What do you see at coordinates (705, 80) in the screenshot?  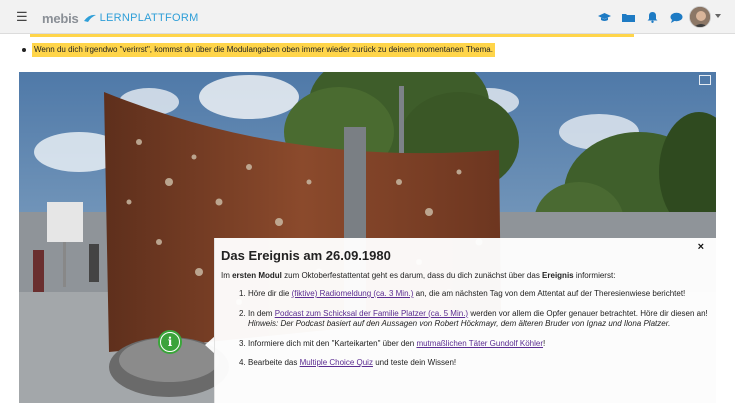 I see `fullscreen-icon` at bounding box center [705, 80].